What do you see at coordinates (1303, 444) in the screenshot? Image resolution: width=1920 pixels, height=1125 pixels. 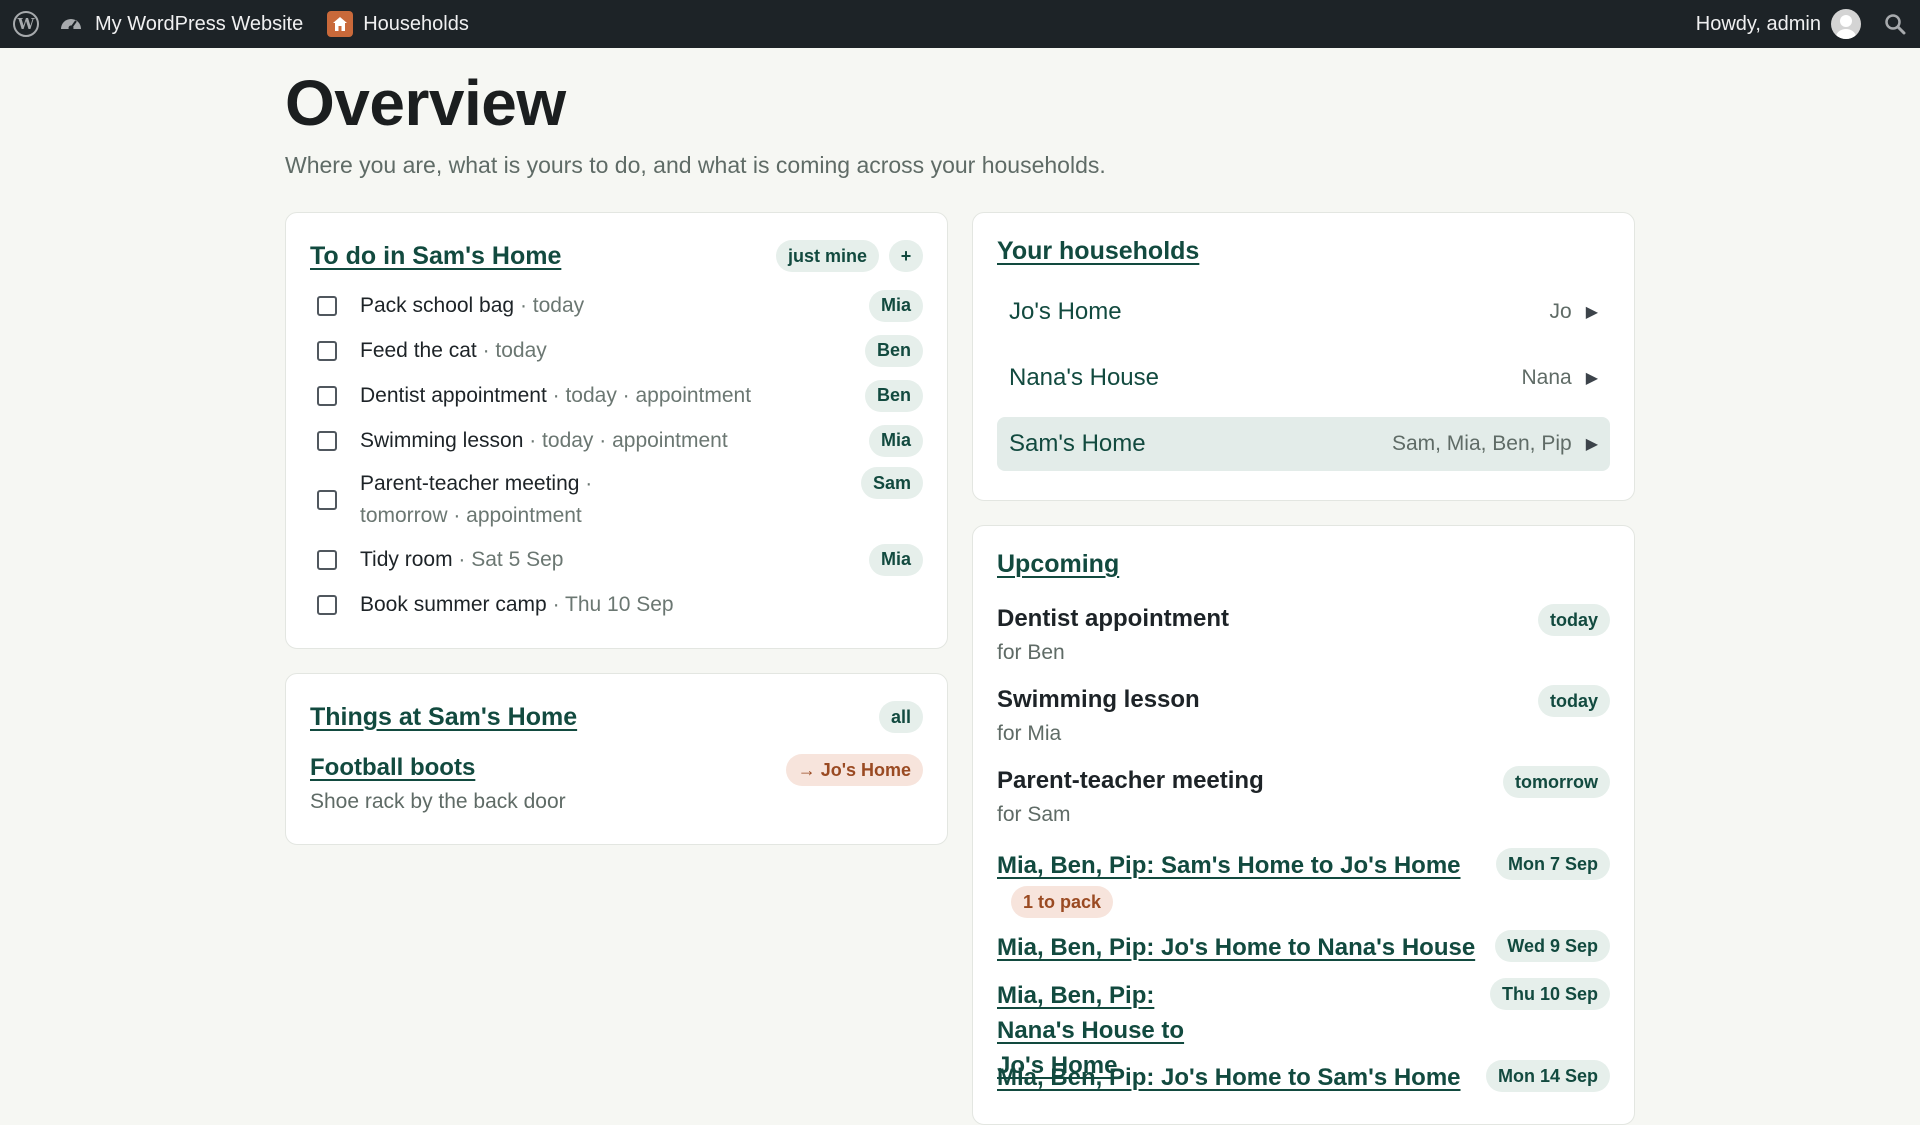 I see `household-row-active: Sam's Home Sam, Mia, Ben, Pip ▶` at bounding box center [1303, 444].